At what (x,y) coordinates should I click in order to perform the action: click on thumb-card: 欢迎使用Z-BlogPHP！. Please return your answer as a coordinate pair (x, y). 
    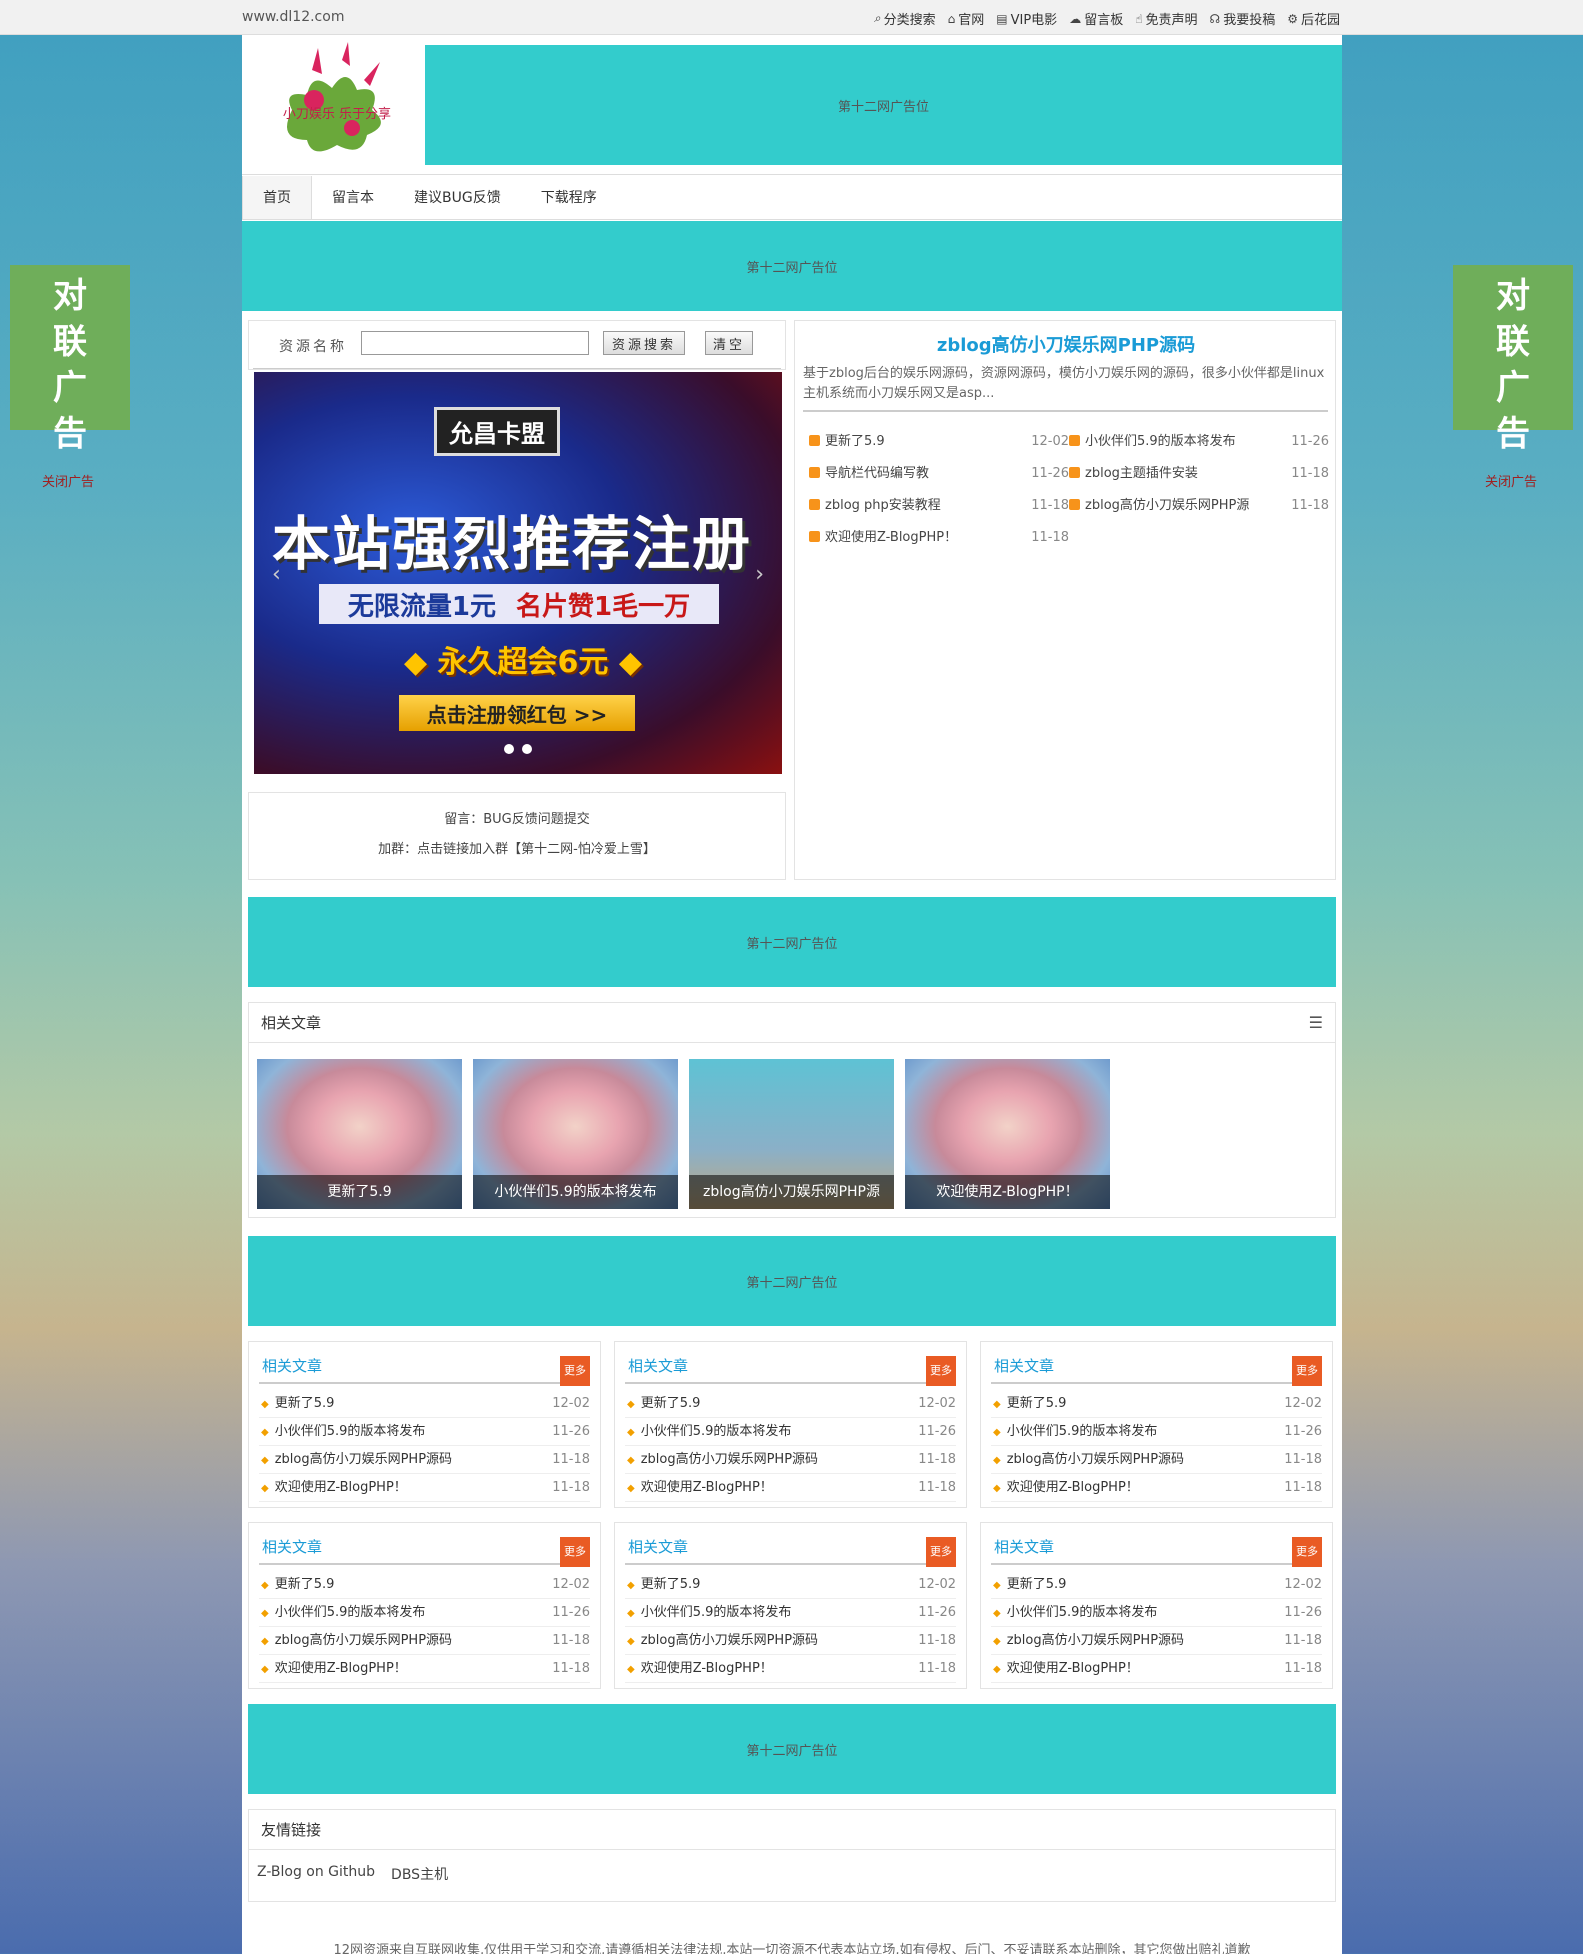
    Looking at the image, I should click on (1007, 1134).